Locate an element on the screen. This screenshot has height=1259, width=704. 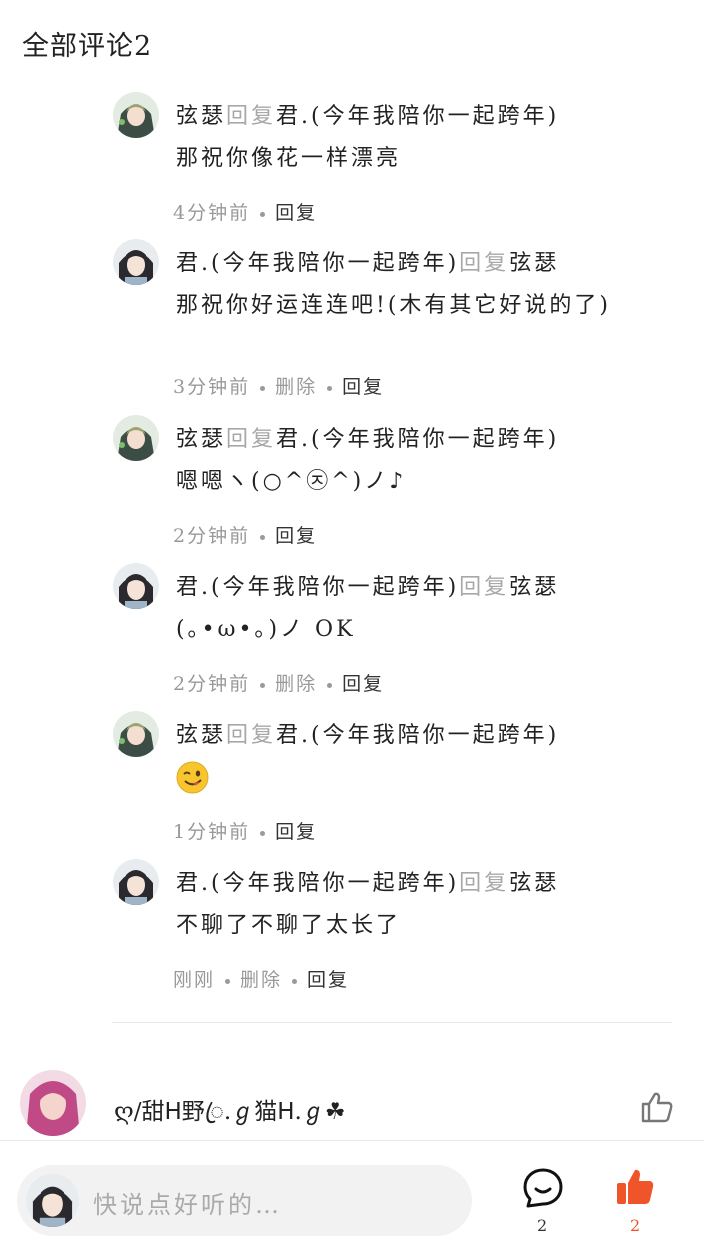
reply-meta: 2分钟前 回复 is located at coordinates (245, 534).